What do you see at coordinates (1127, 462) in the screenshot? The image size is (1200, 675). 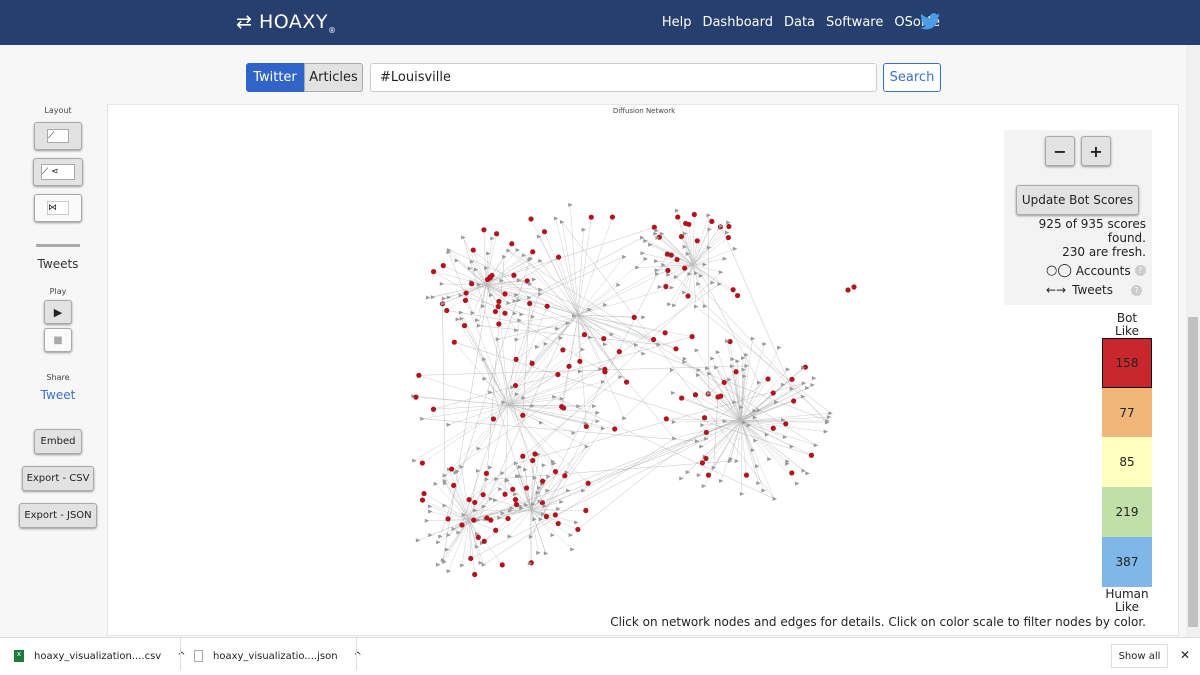 I see `scale-bin-3: 85` at bounding box center [1127, 462].